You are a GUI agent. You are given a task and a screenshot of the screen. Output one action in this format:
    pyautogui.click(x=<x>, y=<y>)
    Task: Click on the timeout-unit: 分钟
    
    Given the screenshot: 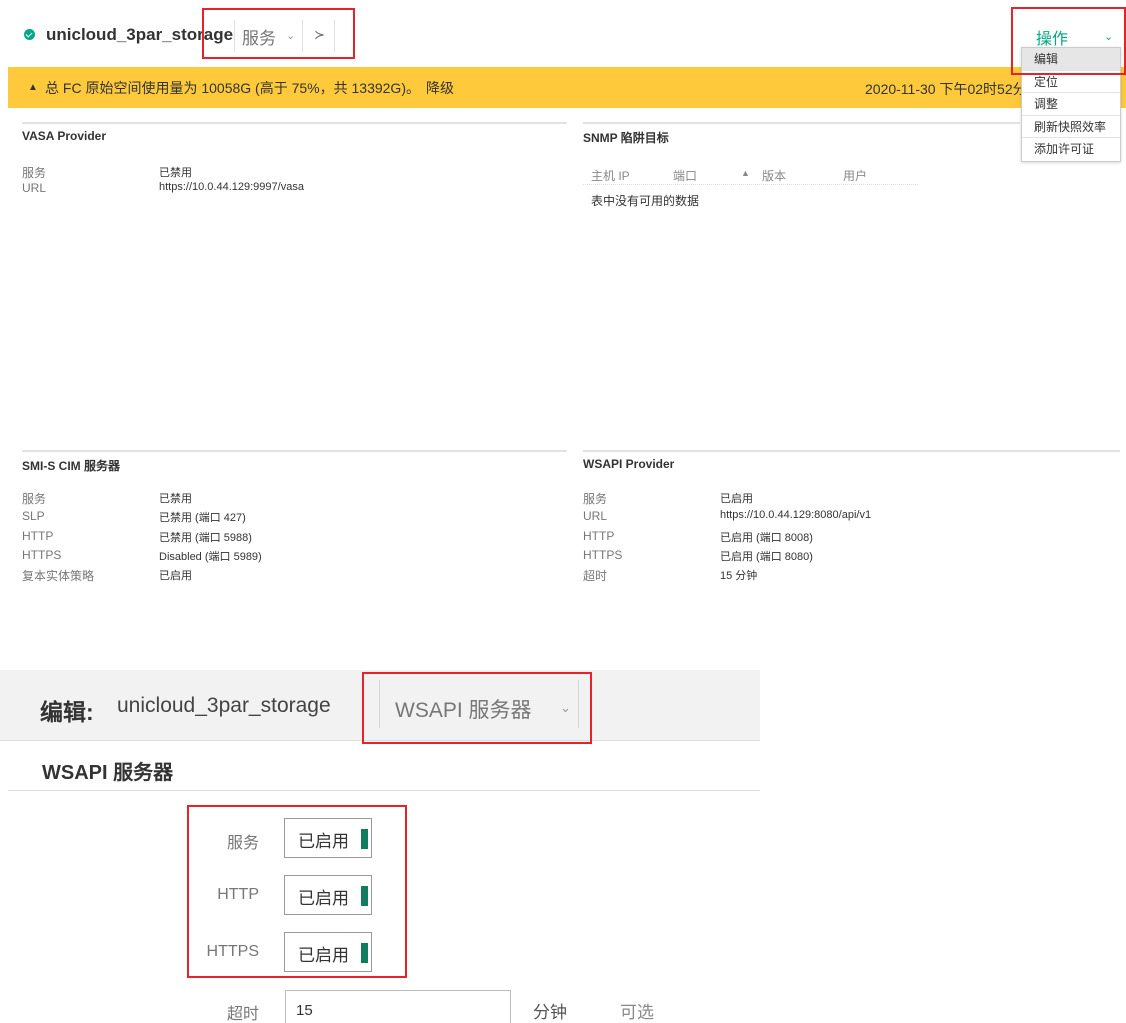 What is the action you would take?
    pyautogui.click(x=550, y=1012)
    